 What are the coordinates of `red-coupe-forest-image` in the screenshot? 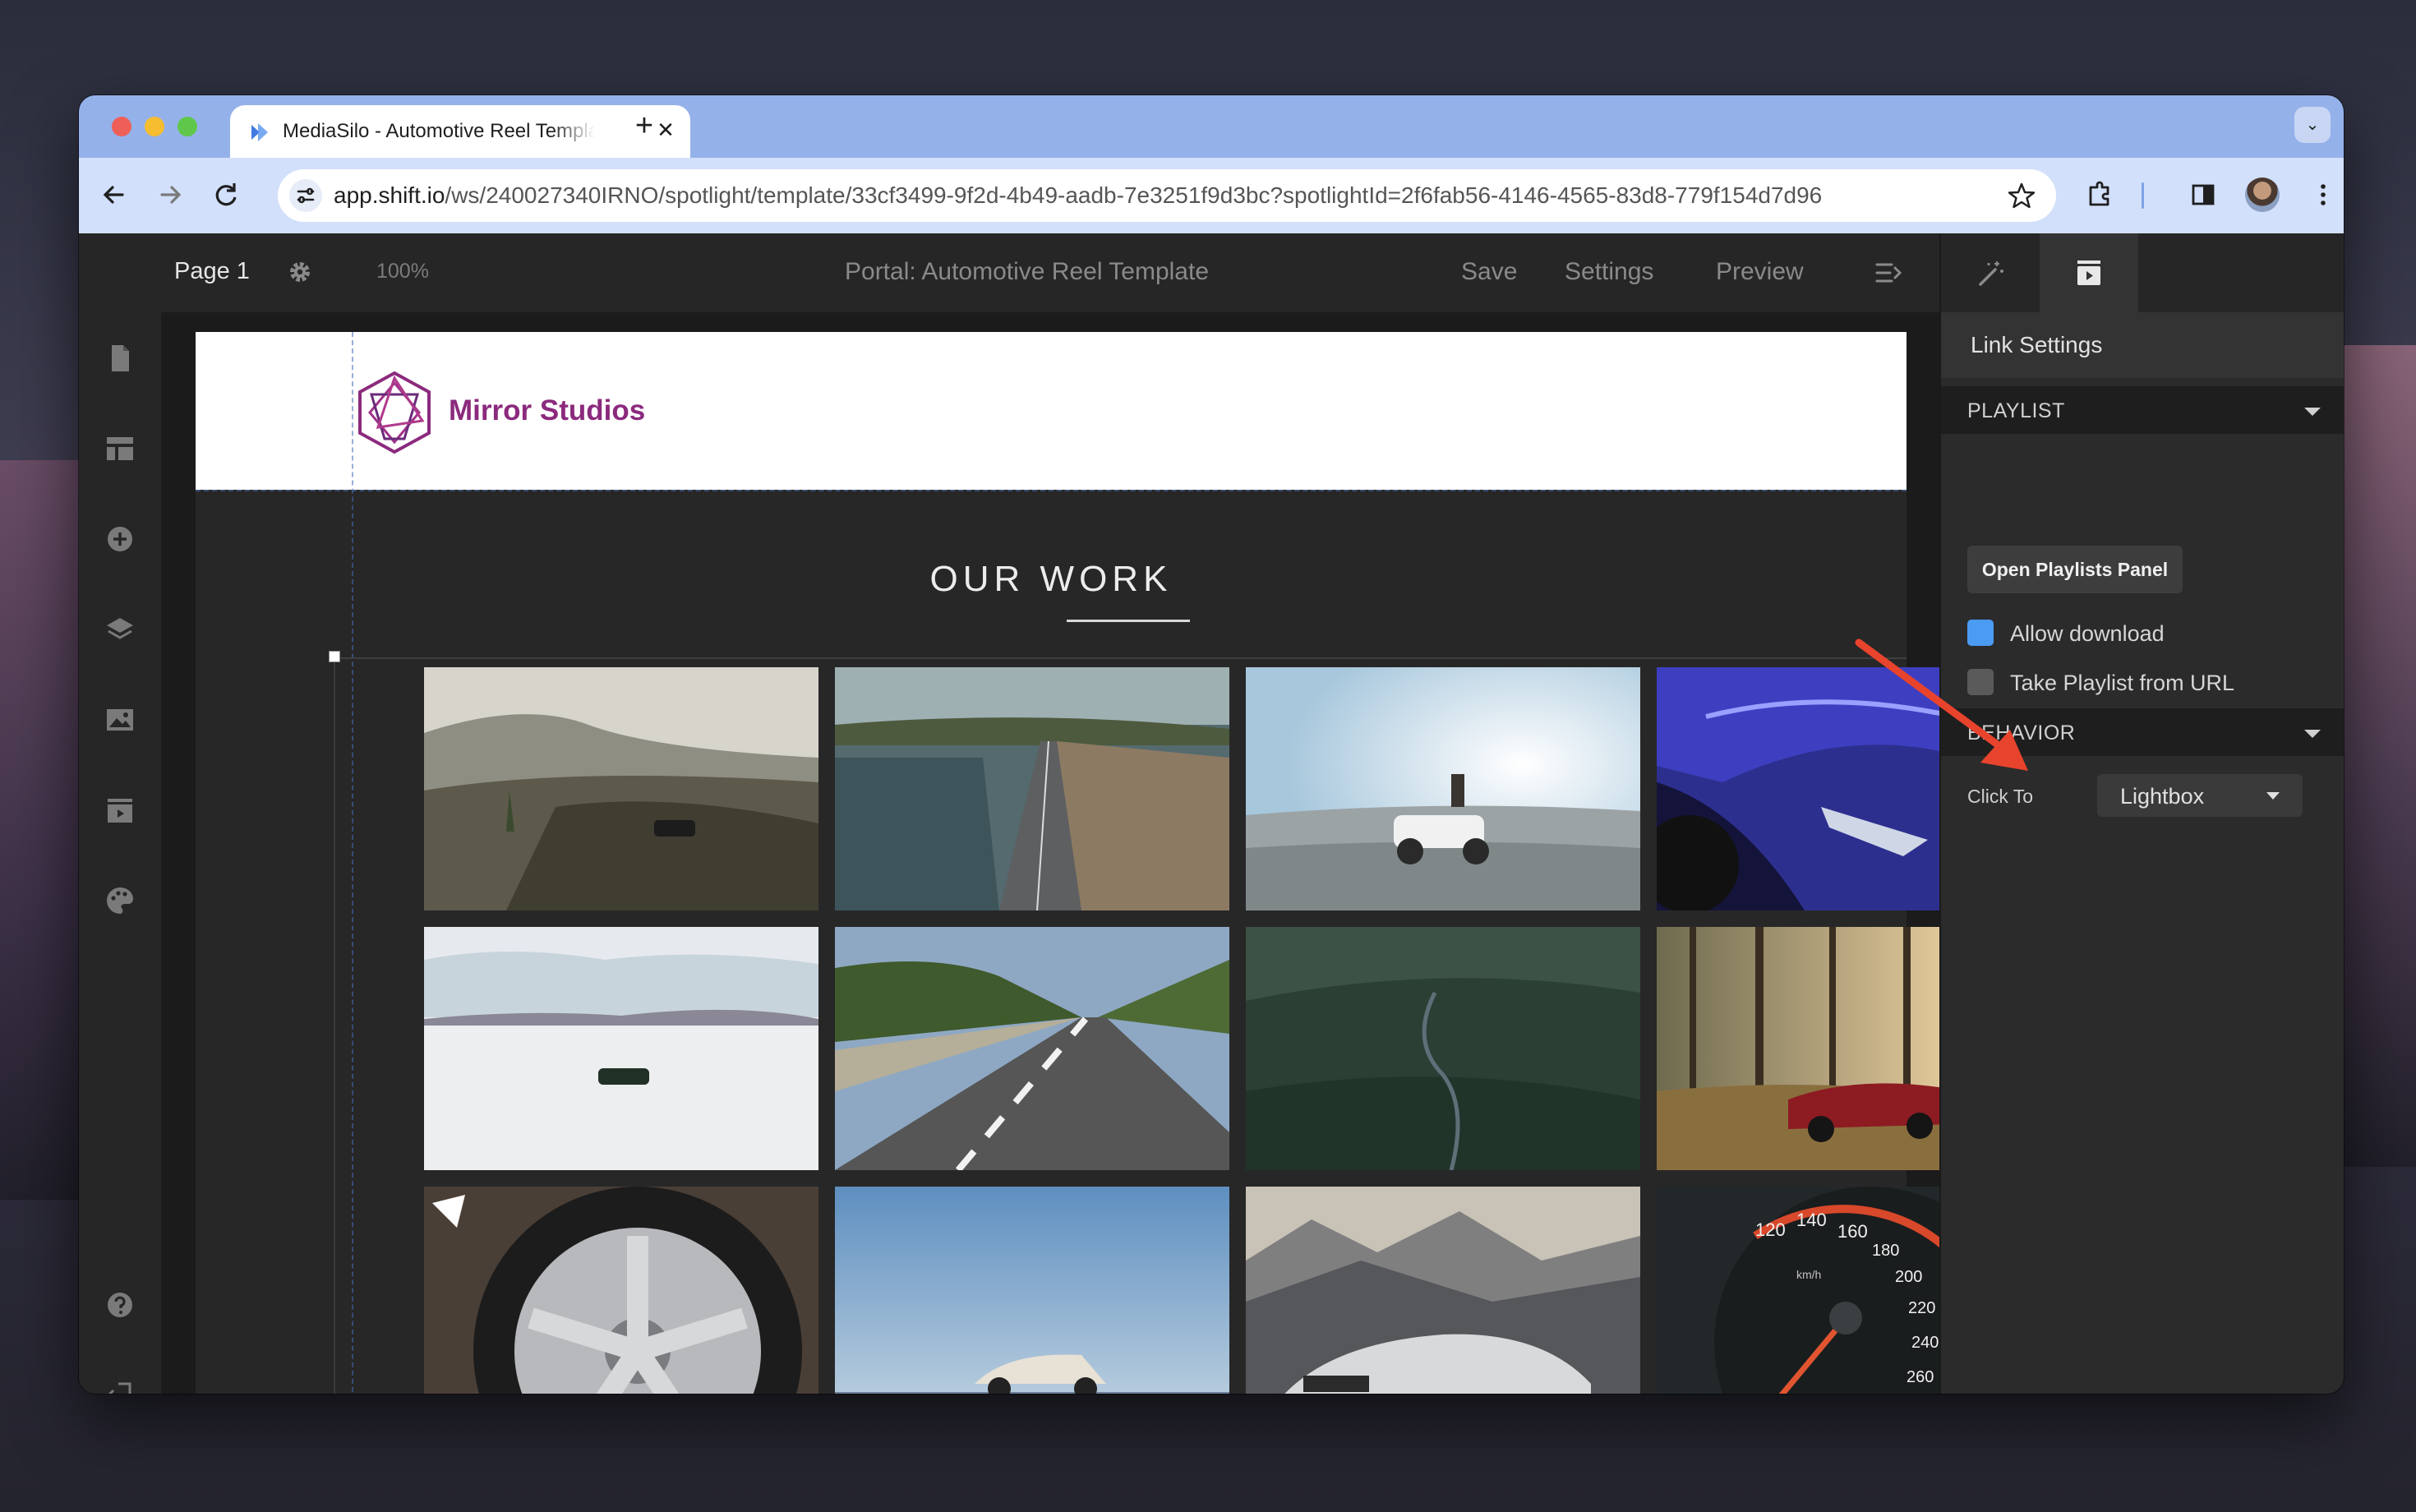 It's located at (1798, 1048).